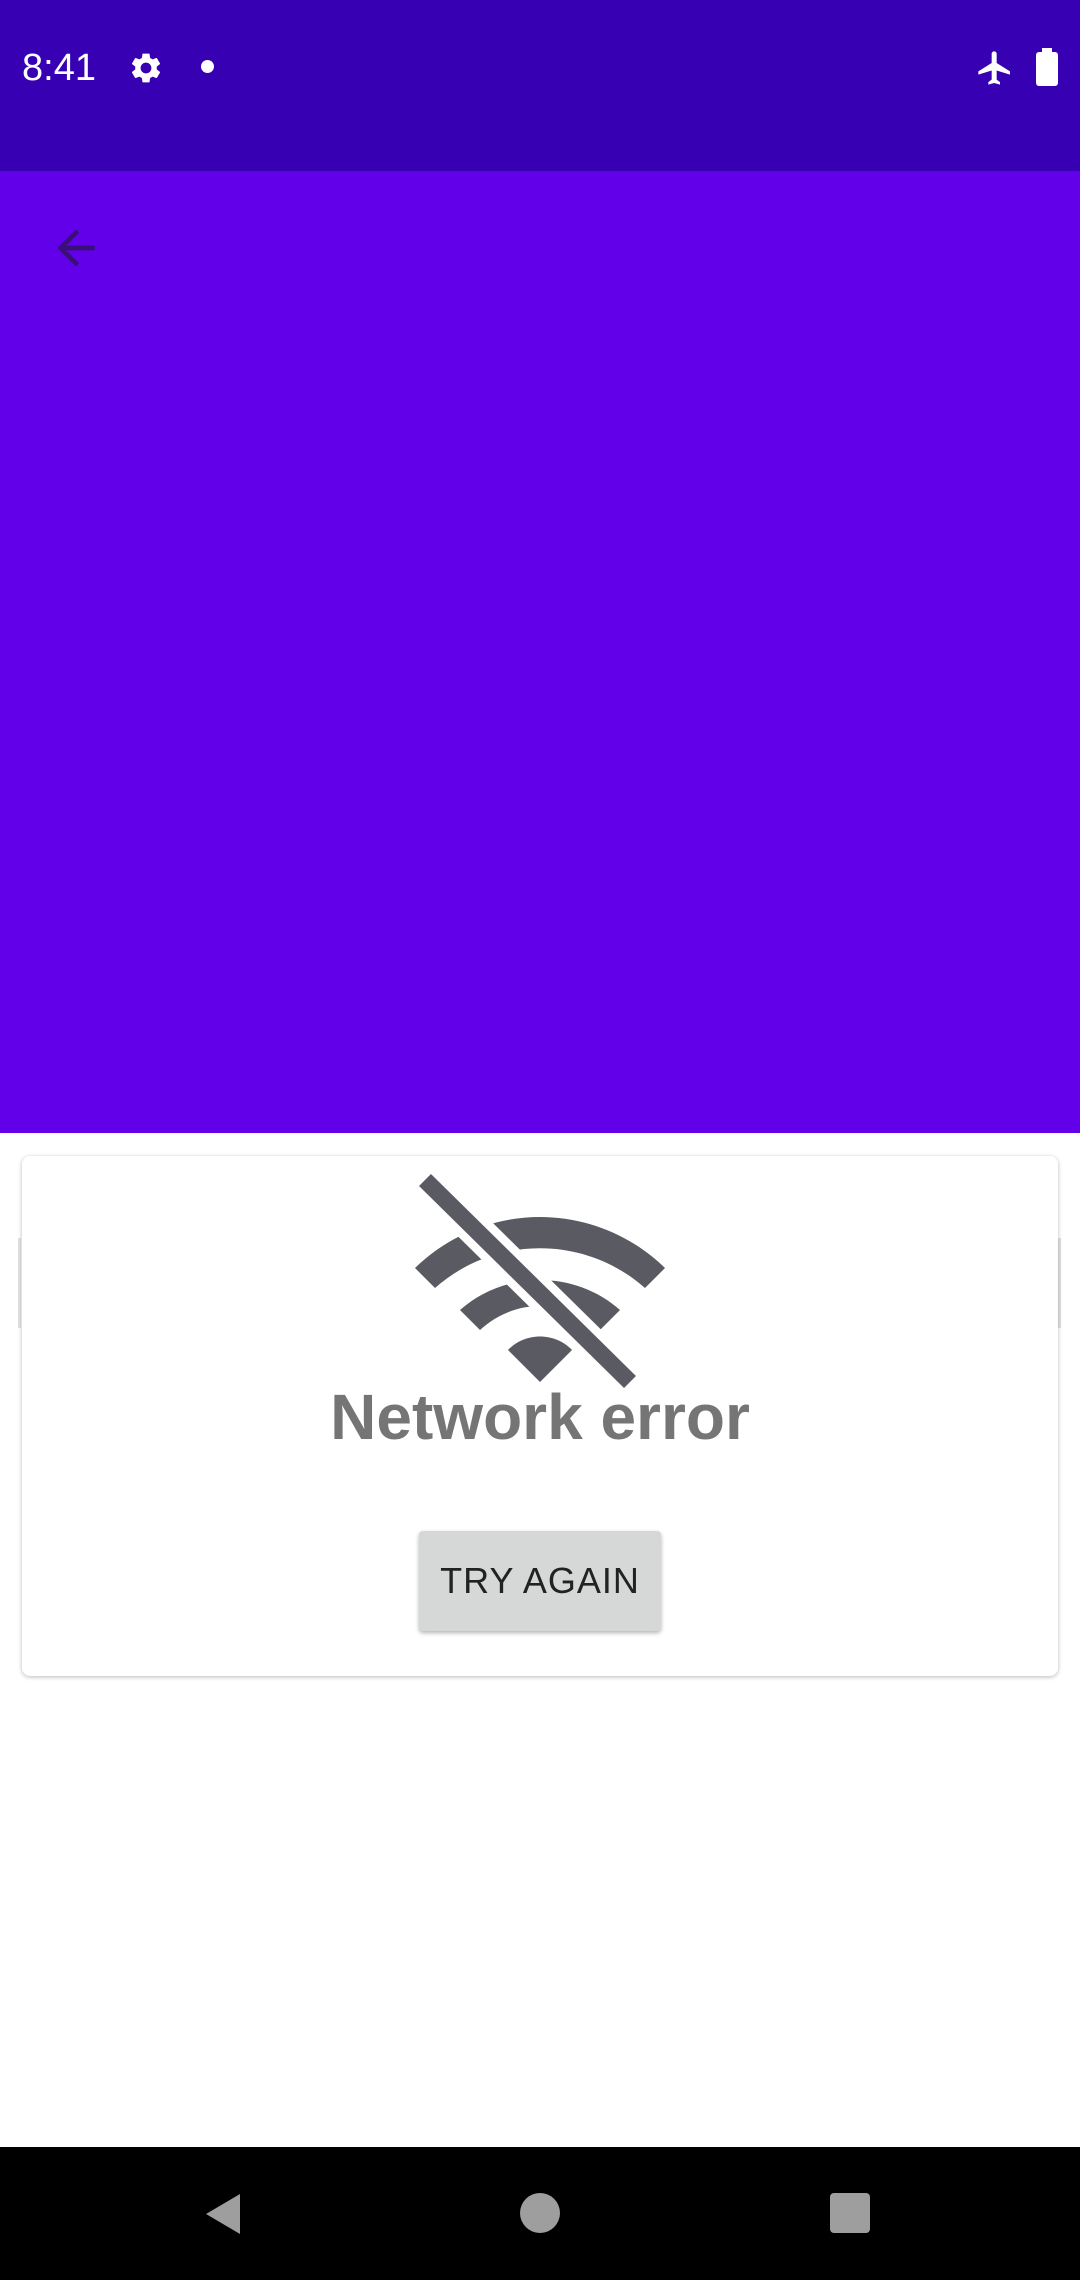 The width and height of the screenshot is (1080, 2280). What do you see at coordinates (540, 85) in the screenshot?
I see `status-bar: 8:41` at bounding box center [540, 85].